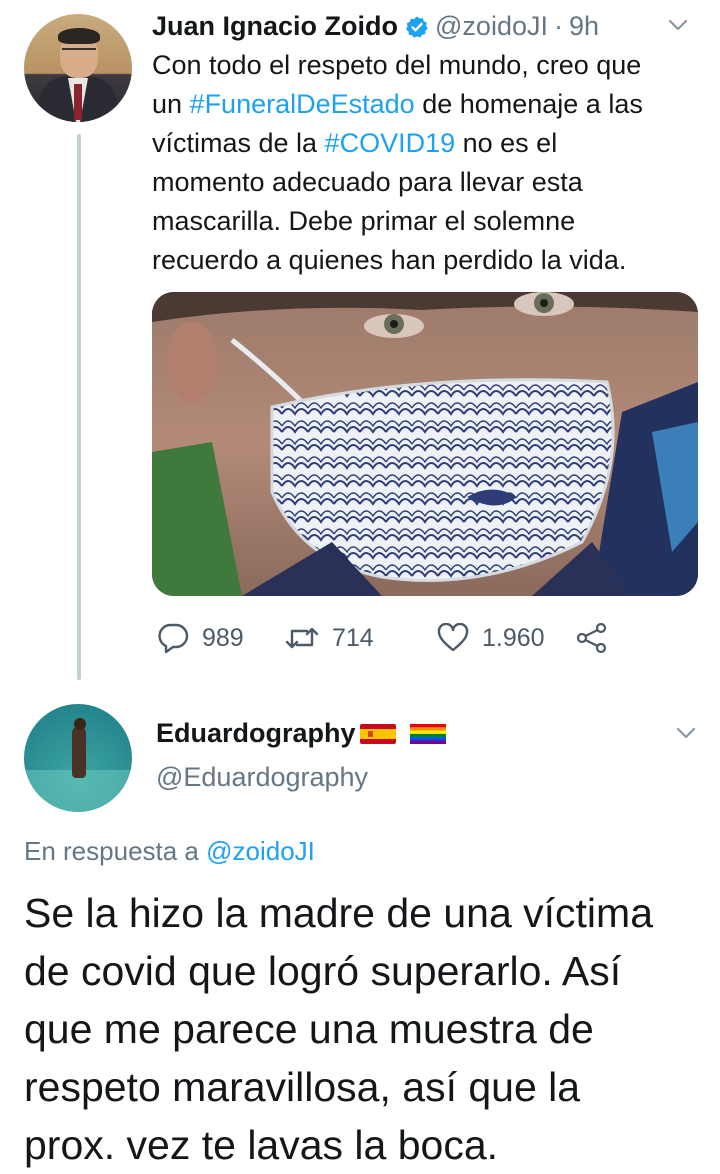 The image size is (720, 1174). What do you see at coordinates (80, 724) in the screenshot?
I see `avatar-swimmer-head` at bounding box center [80, 724].